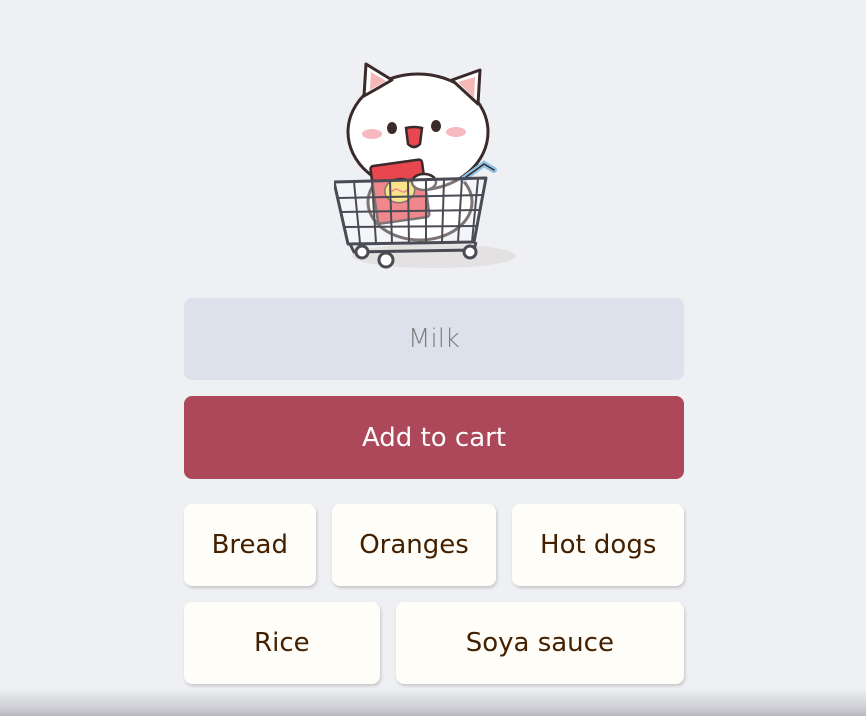 This screenshot has height=716, width=866. I want to click on list-item-soya-sauce: Soya sauce, so click(539, 643).